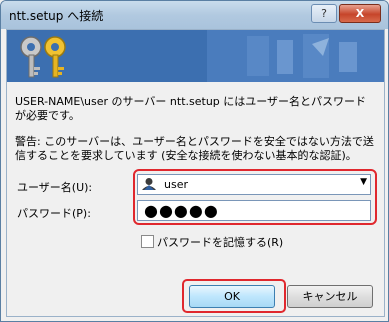  I want to click on remember-password-label: パスワードを記憶する(R), so click(220, 242).